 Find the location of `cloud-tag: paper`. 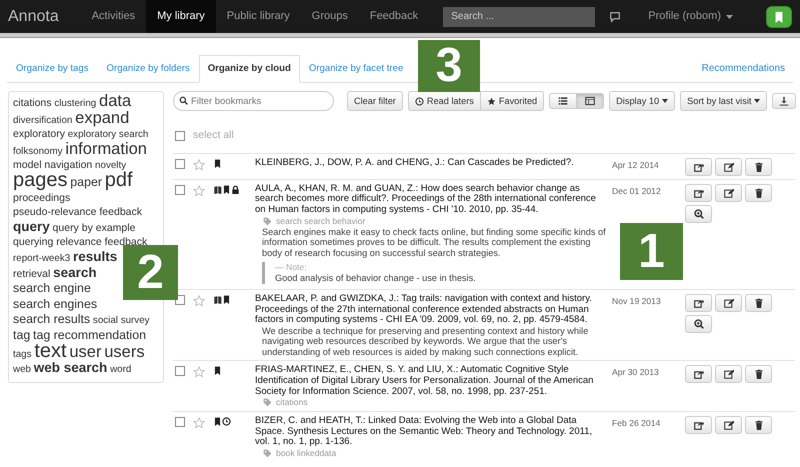

cloud-tag: paper is located at coordinates (86, 181).